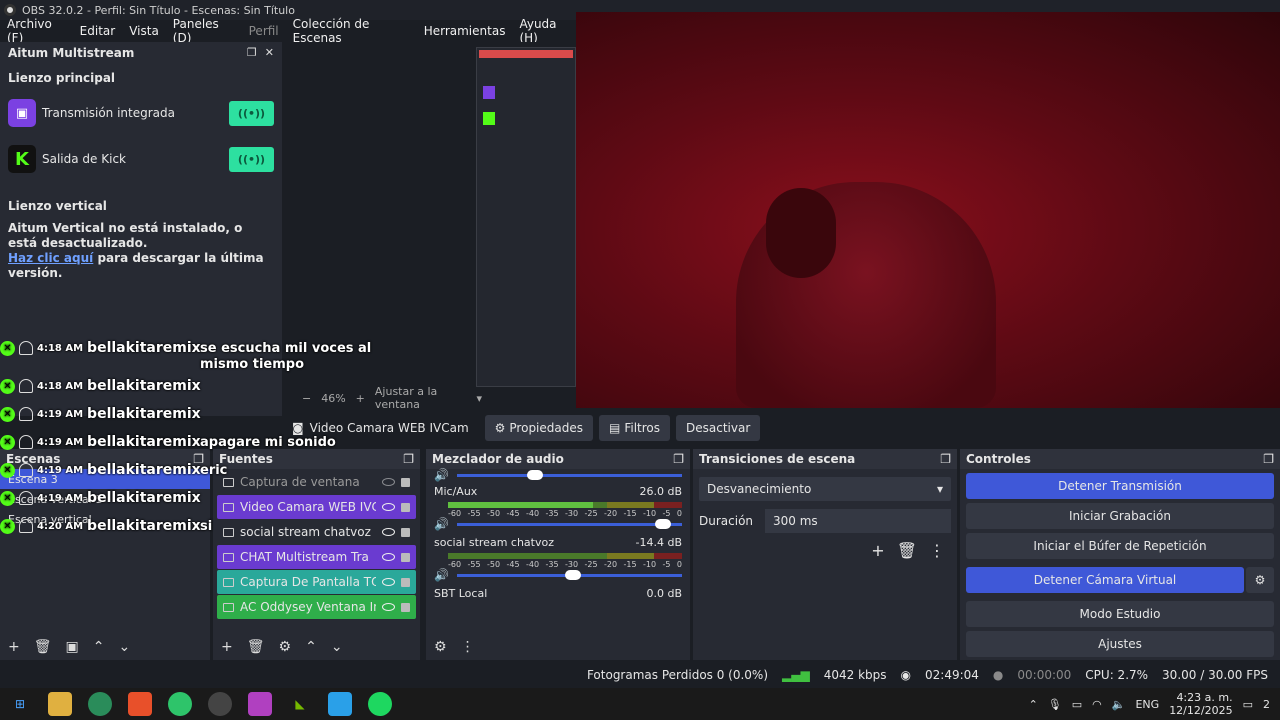 This screenshot has width=1280, height=720. I want to click on language-indicator: ENG, so click(1147, 704).